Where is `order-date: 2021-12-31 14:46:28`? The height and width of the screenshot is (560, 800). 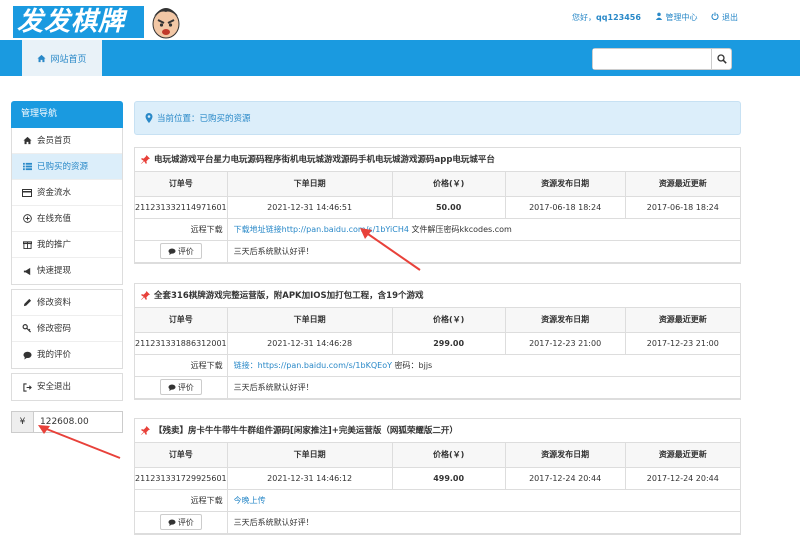
order-date: 2021-12-31 14:46:28 is located at coordinates (309, 343).